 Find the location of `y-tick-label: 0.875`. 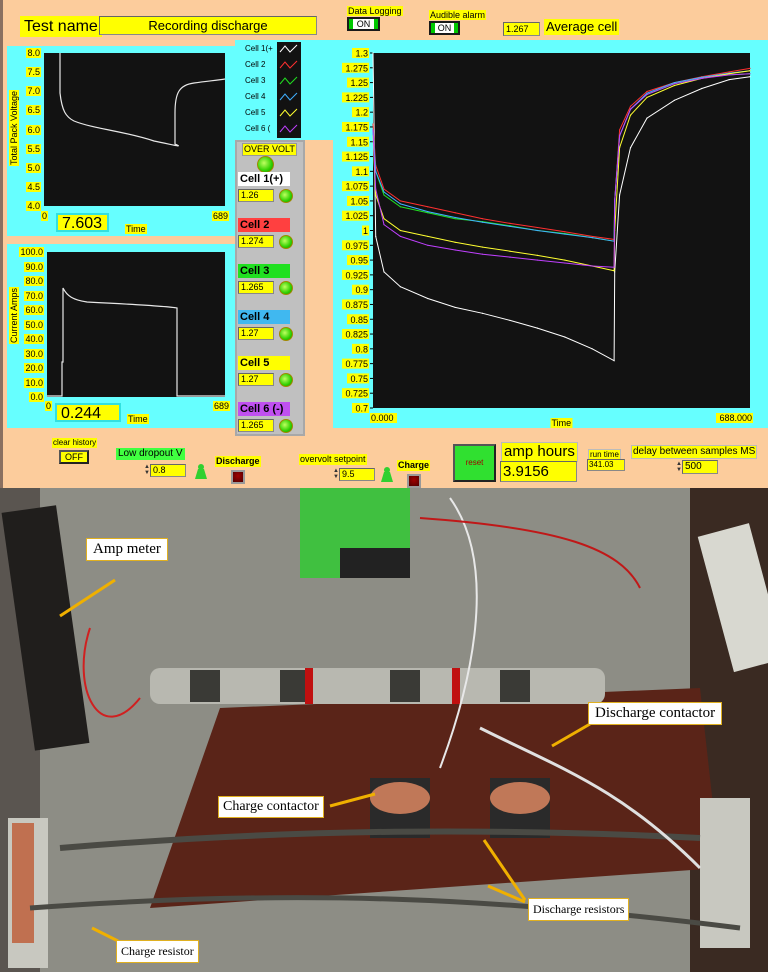

y-tick-label: 0.875 is located at coordinates (356, 305).